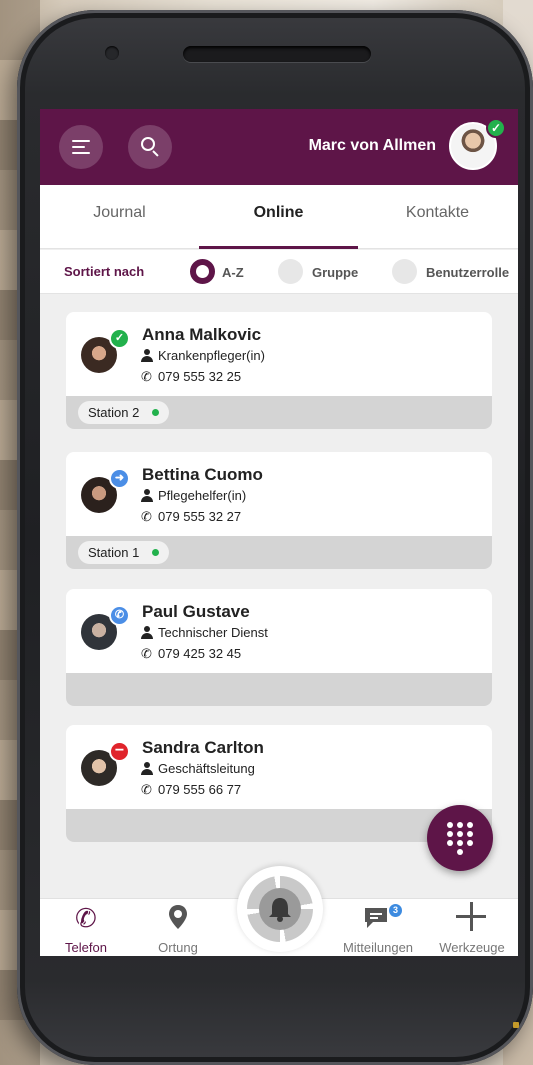  What do you see at coordinates (202, 495) in the screenshot?
I see `contact-role: Pflegehelfer(in)` at bounding box center [202, 495].